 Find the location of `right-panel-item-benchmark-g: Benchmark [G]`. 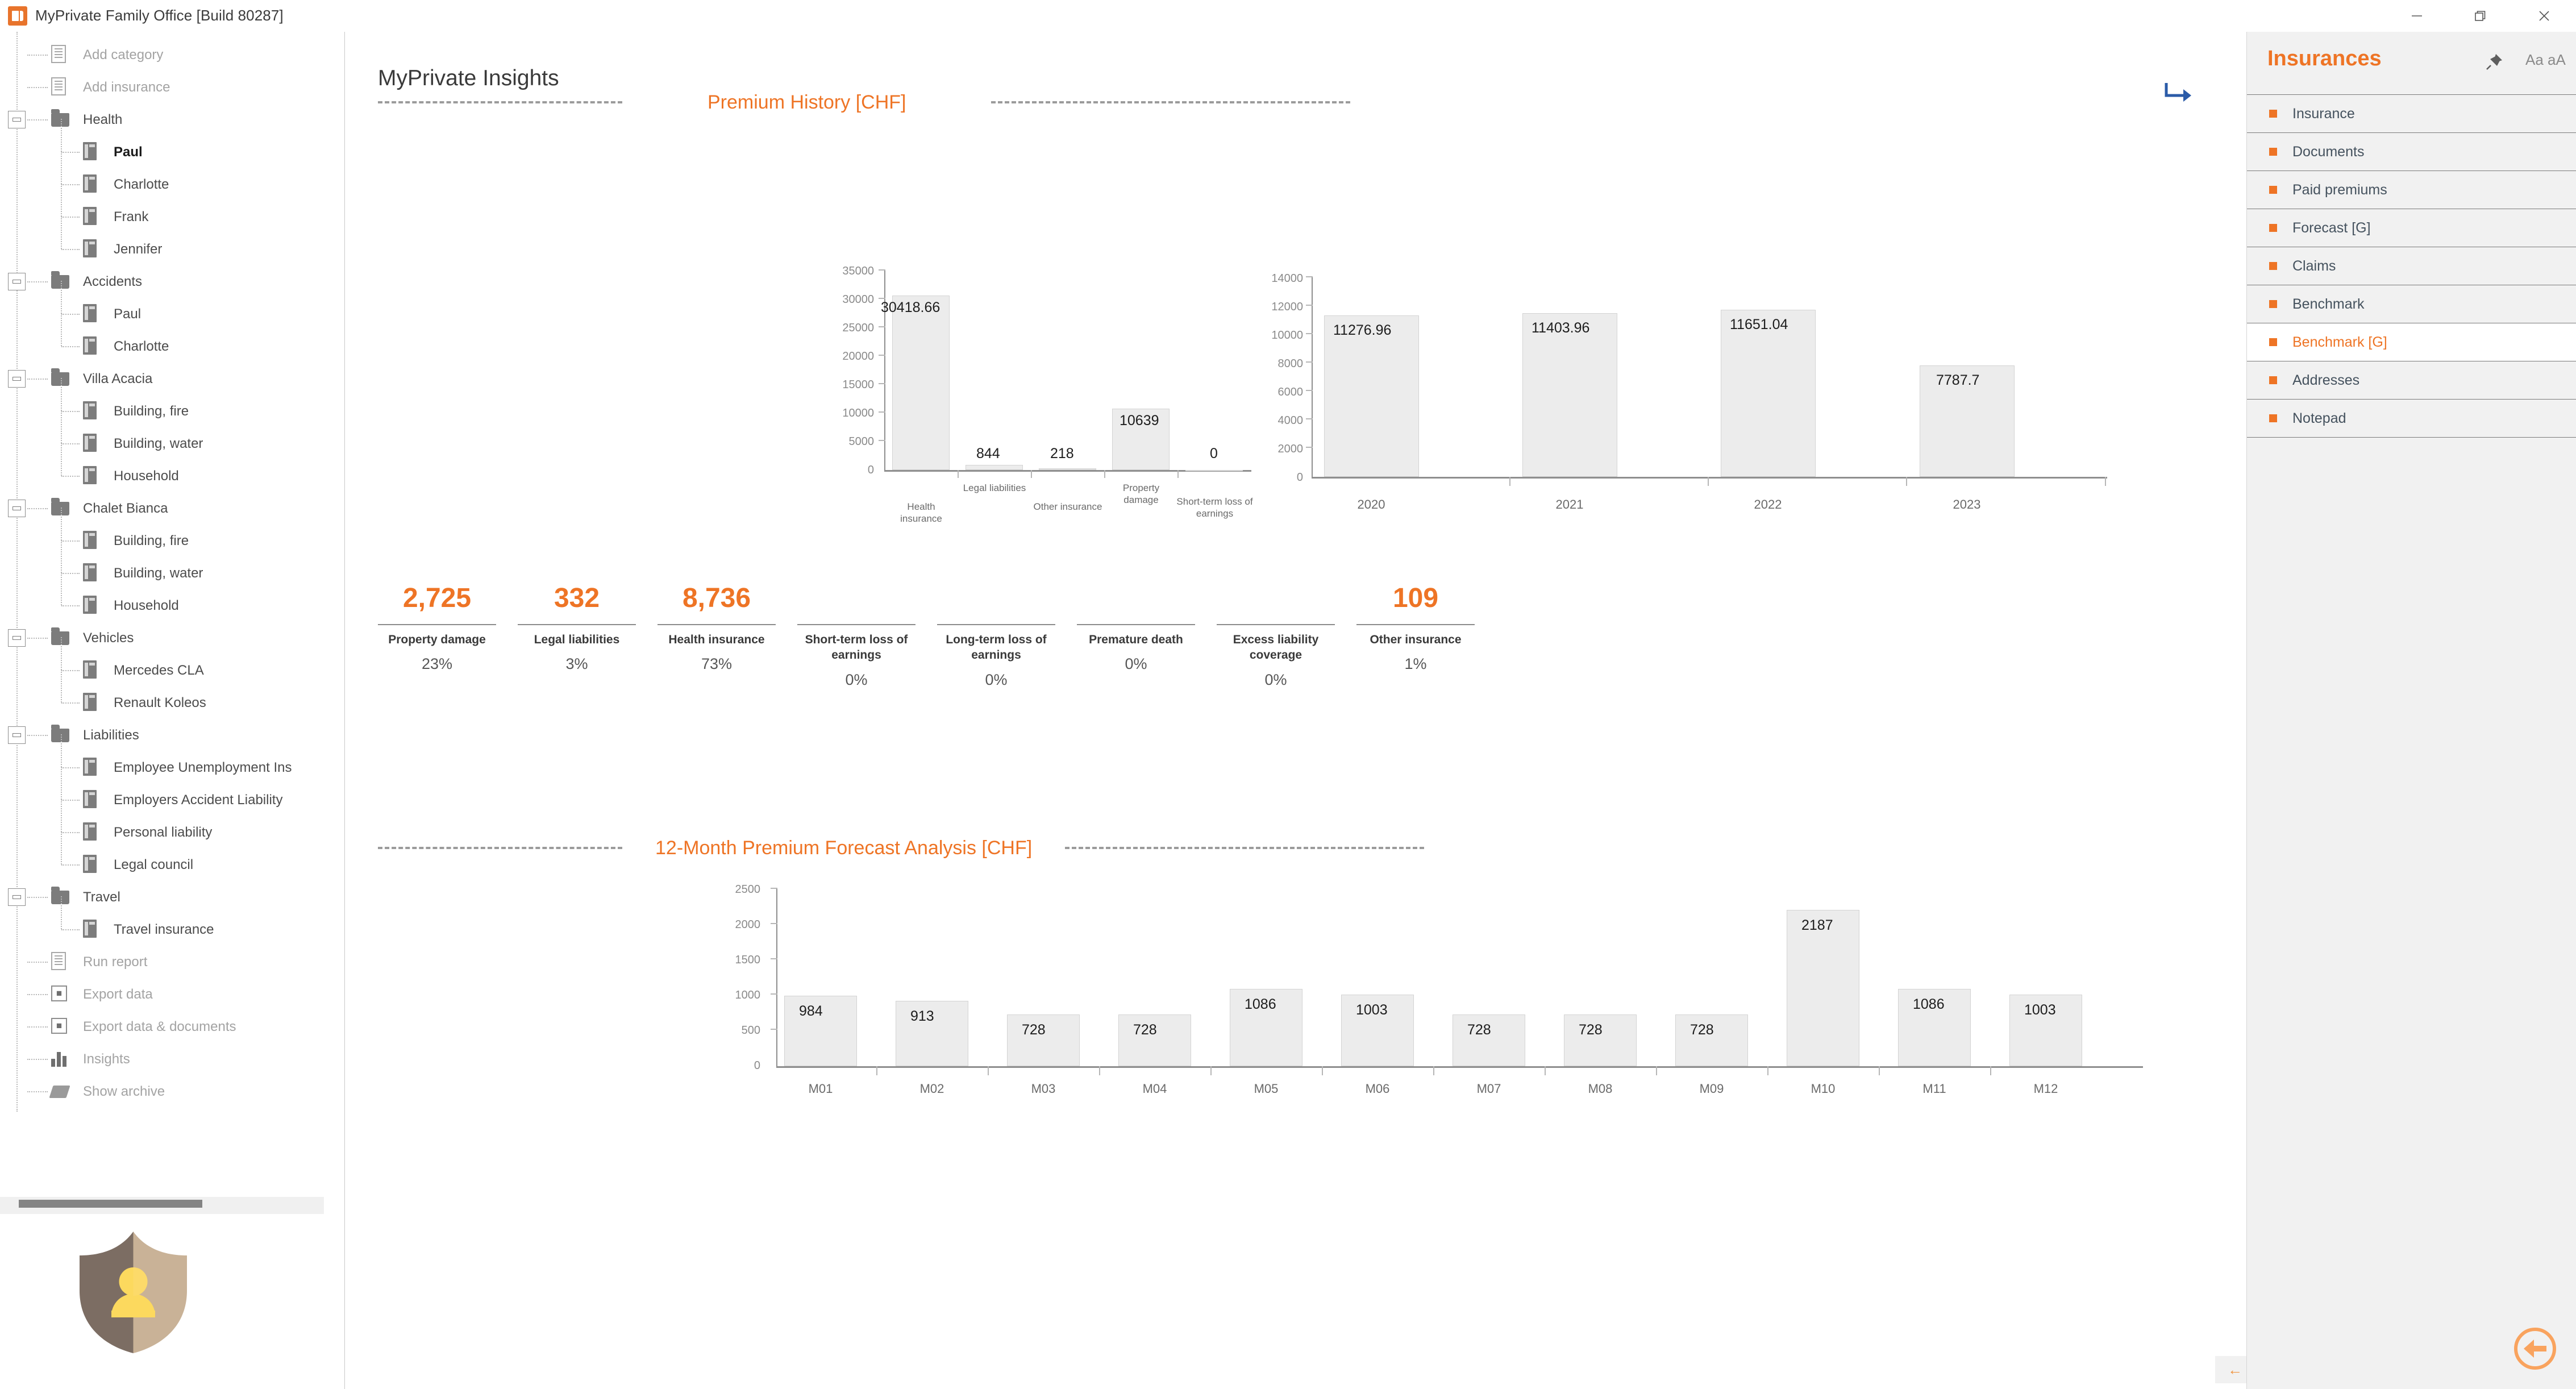

right-panel-item-benchmark-g: Benchmark [G] is located at coordinates (2411, 342).